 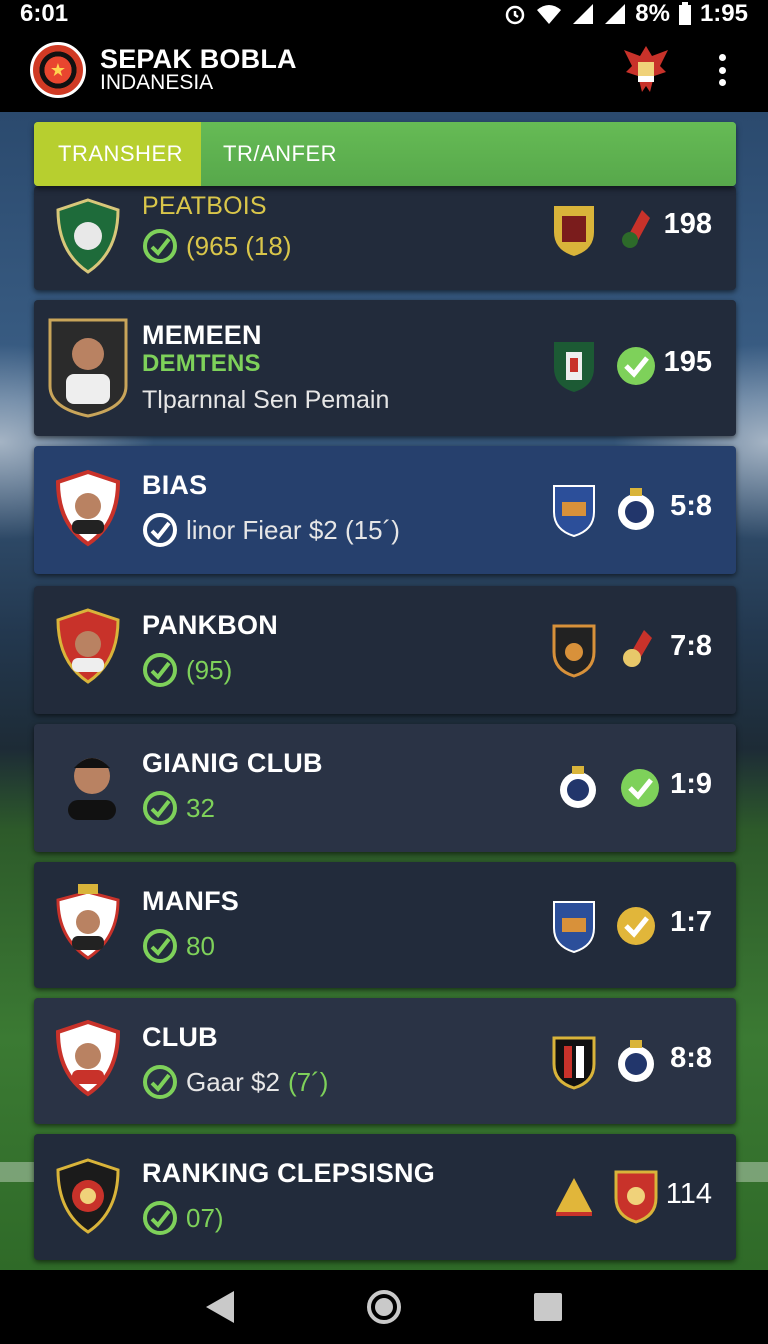 What do you see at coordinates (266, 400) in the screenshot?
I see `row-subtitle: Tlparnnal Sen Pemain` at bounding box center [266, 400].